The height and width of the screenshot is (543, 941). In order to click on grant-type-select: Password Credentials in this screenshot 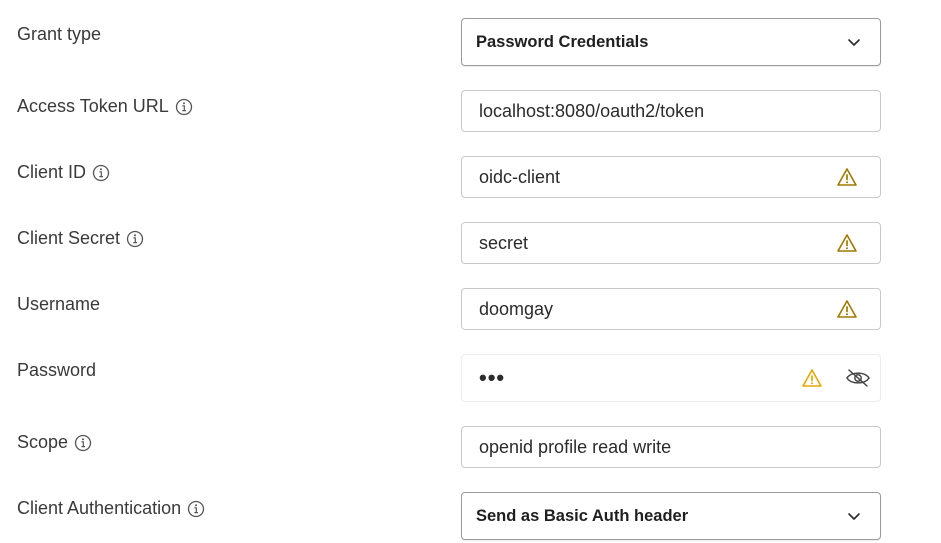, I will do `click(671, 42)`.